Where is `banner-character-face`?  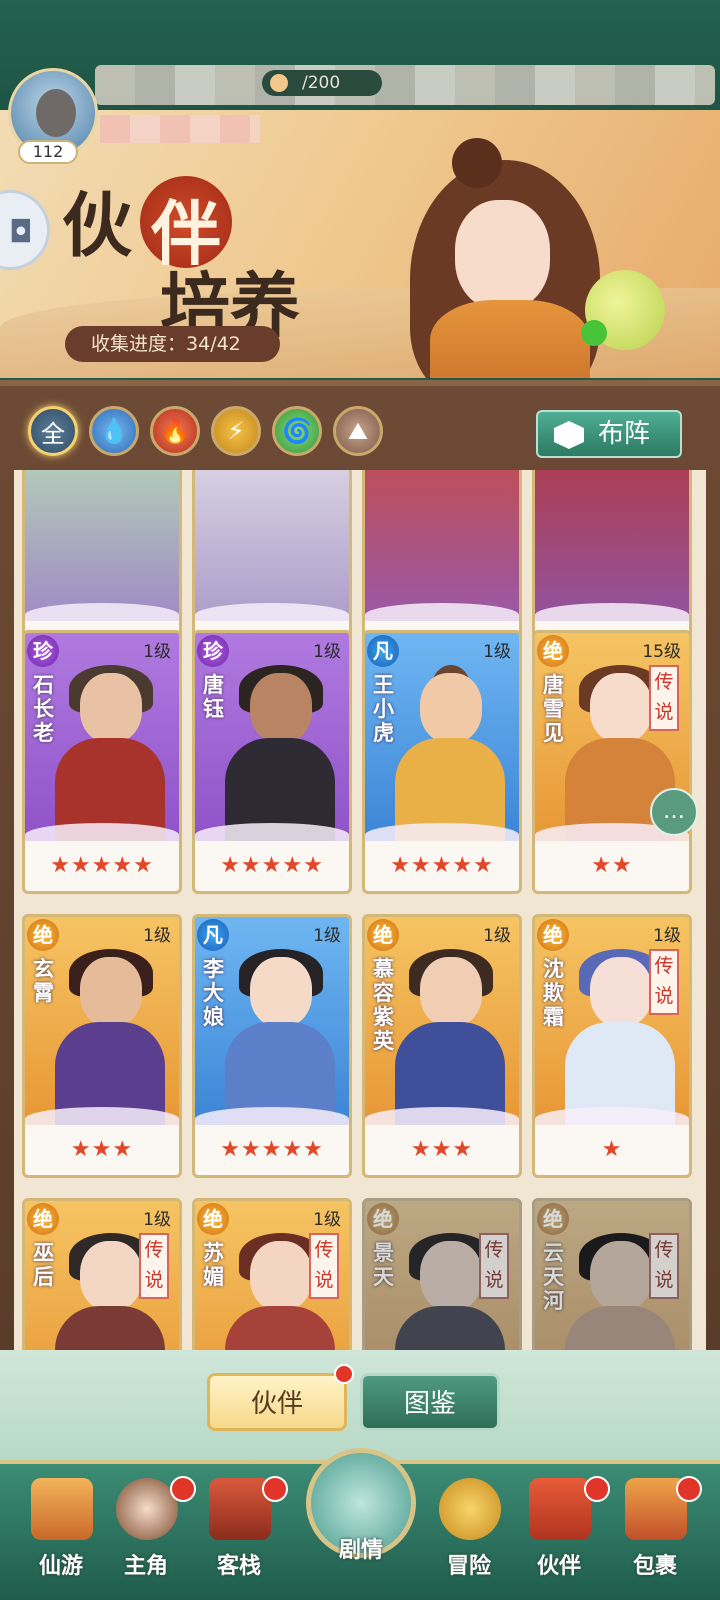
banner-character-face is located at coordinates (502, 255).